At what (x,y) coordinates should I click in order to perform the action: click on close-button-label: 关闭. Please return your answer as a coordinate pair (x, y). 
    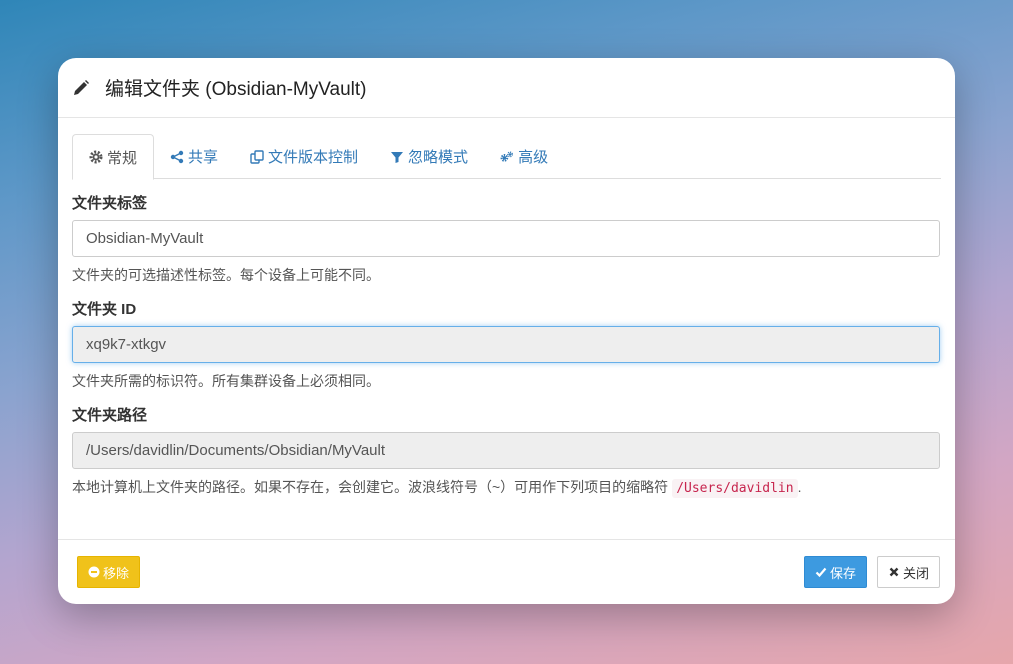
    Looking at the image, I should click on (915, 573).